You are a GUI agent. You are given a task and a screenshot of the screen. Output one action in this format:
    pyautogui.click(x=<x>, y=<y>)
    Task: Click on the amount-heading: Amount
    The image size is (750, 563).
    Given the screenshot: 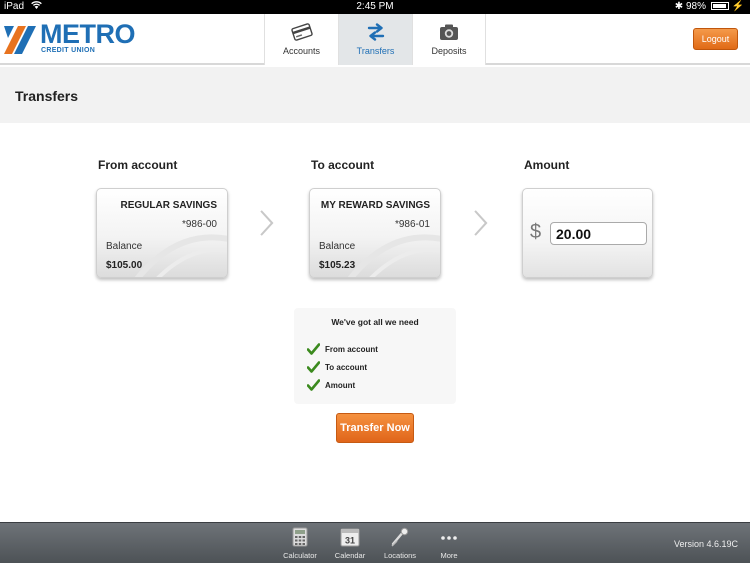 What is the action you would take?
    pyautogui.click(x=547, y=165)
    